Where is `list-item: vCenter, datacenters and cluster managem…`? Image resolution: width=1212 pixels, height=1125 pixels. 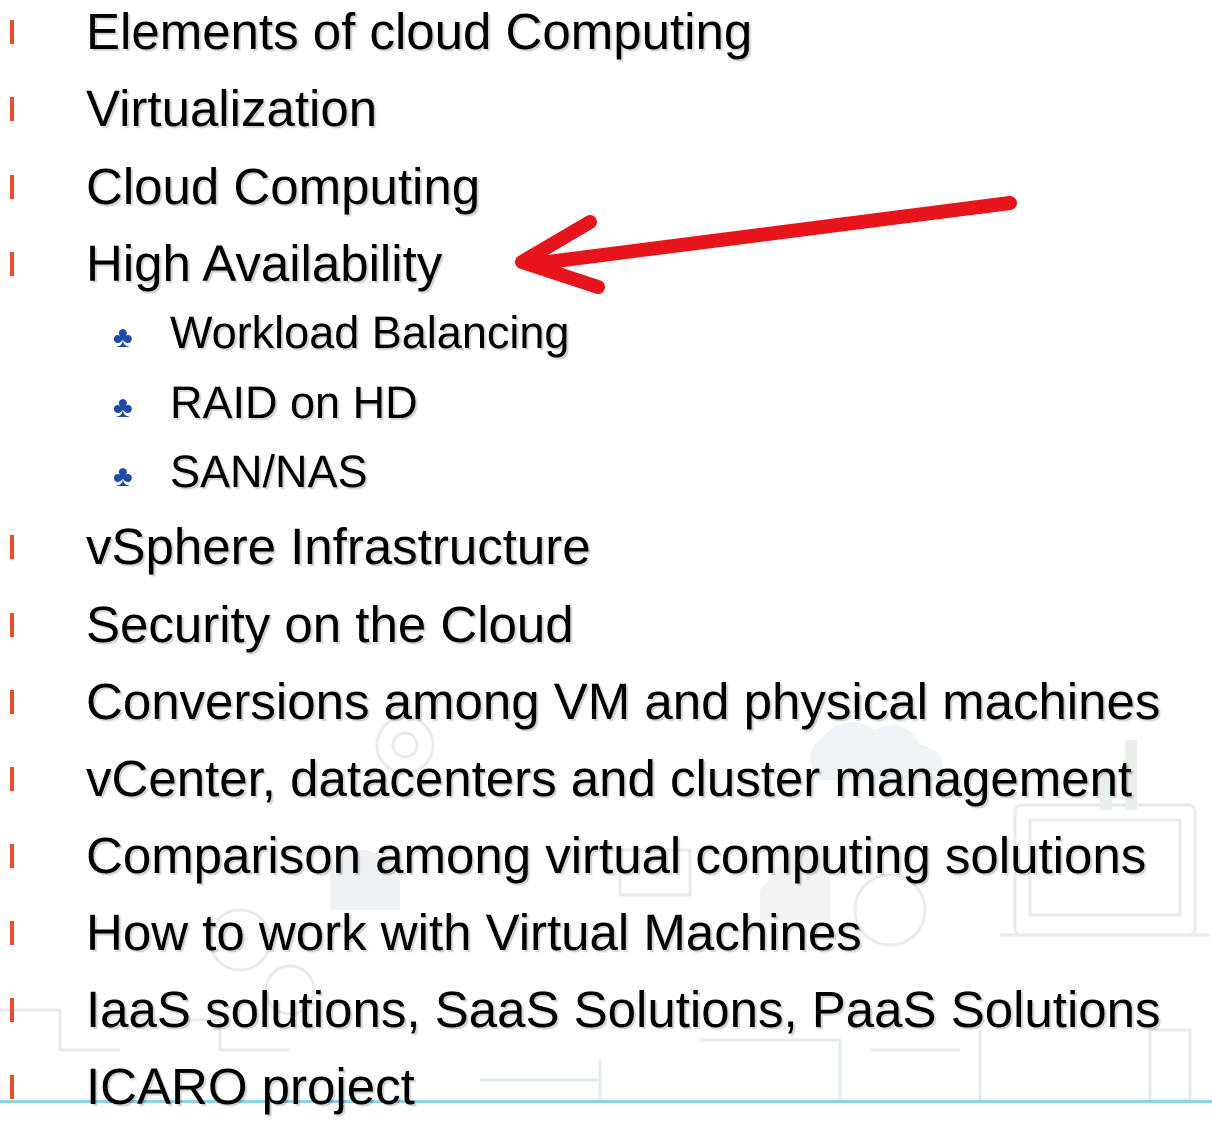
list-item: vCenter, datacenters and cluster managem… is located at coordinates (606, 782).